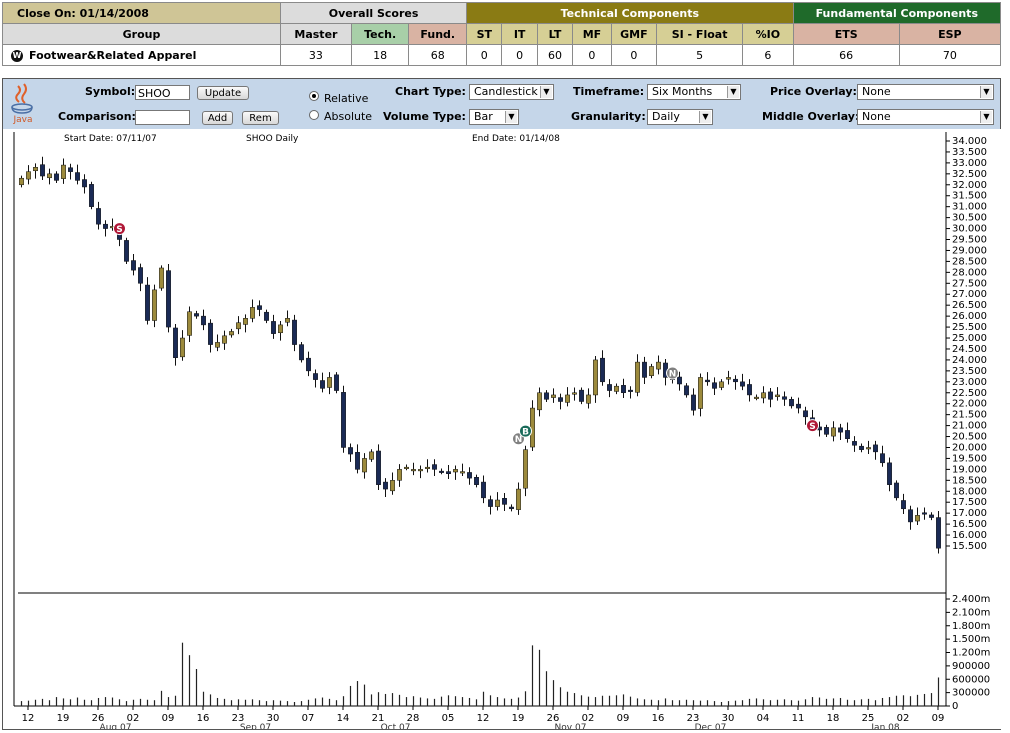 The height and width of the screenshot is (733, 1010). I want to click on granularity-value: Daily, so click(666, 116).